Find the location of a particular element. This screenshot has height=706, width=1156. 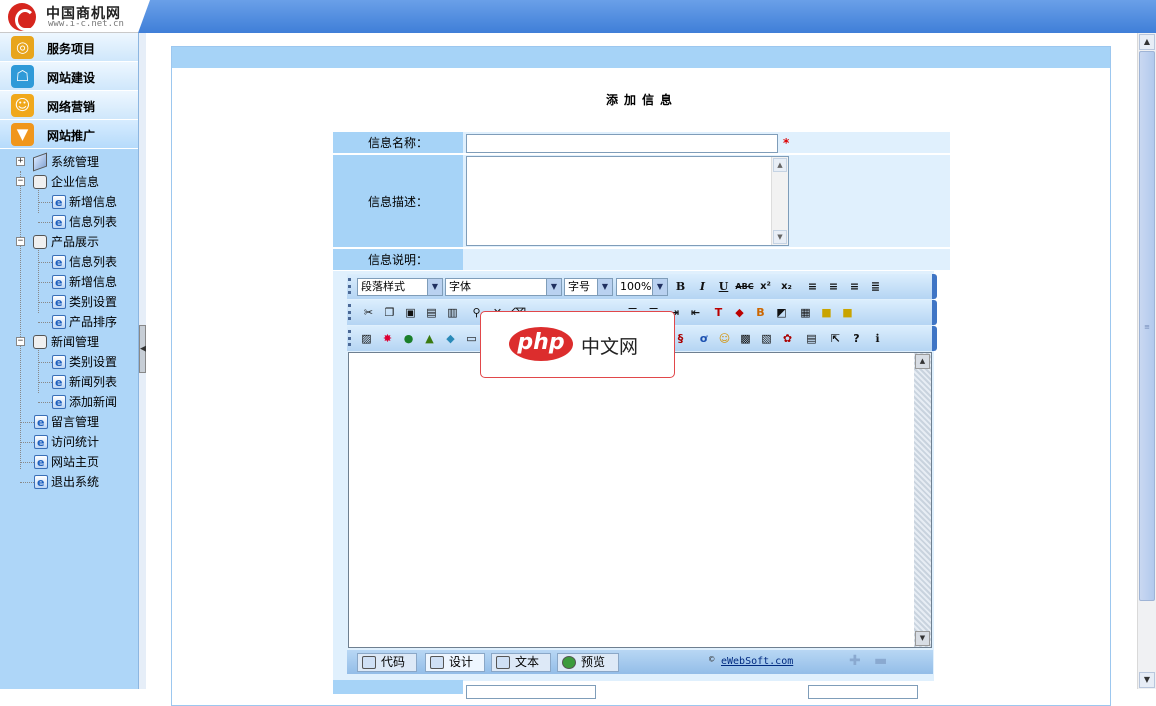

collapse-sidebar-icon: ◀ is located at coordinates (143, 349).